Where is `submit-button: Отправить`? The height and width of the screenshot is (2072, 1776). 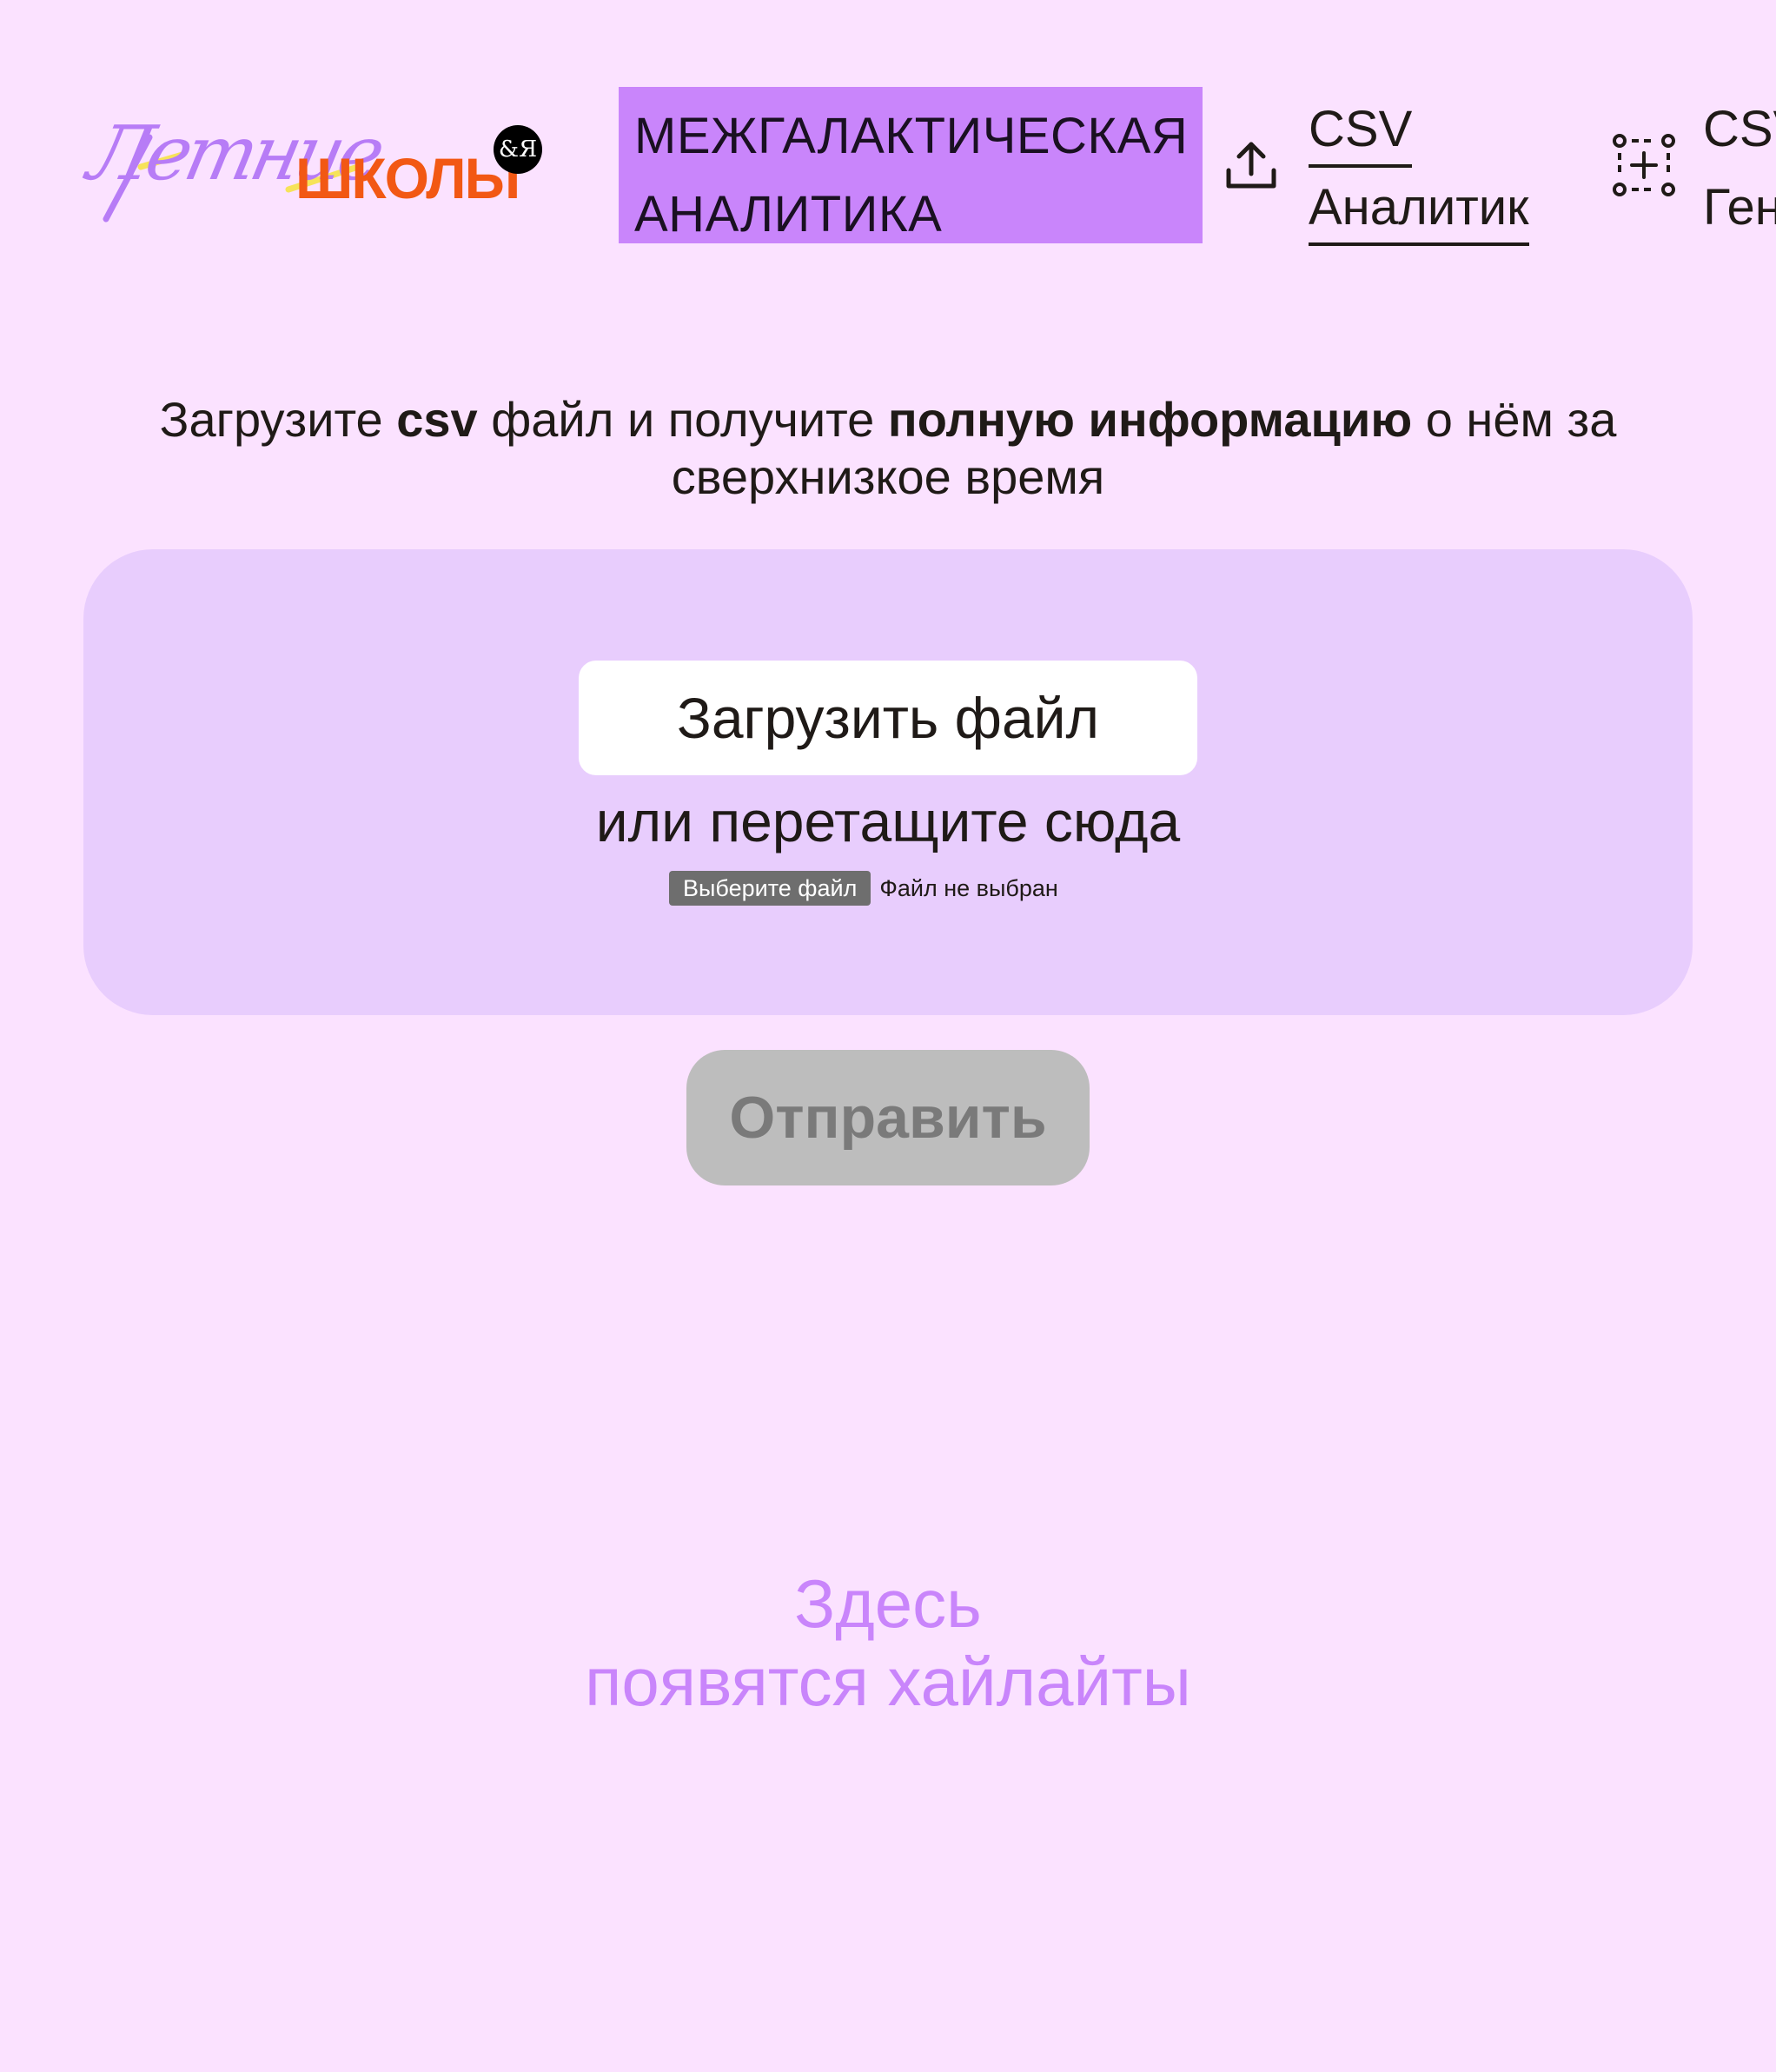
submit-button: Отправить is located at coordinates (888, 1117).